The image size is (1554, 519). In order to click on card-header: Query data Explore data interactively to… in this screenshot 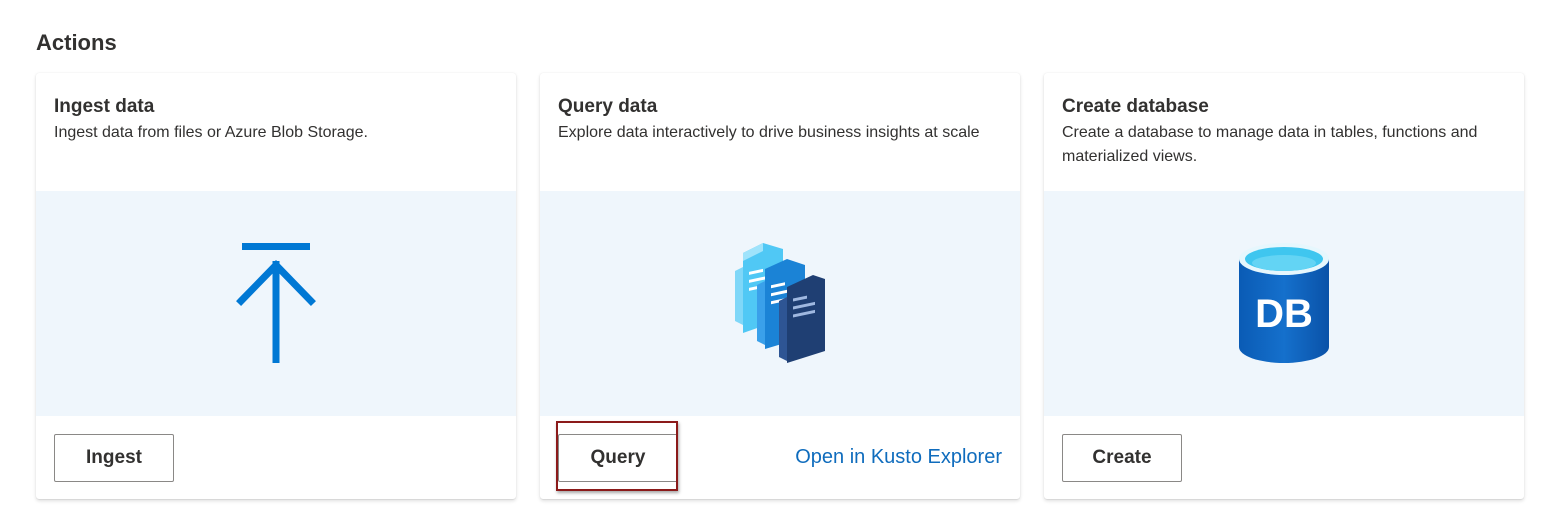, I will do `click(780, 132)`.